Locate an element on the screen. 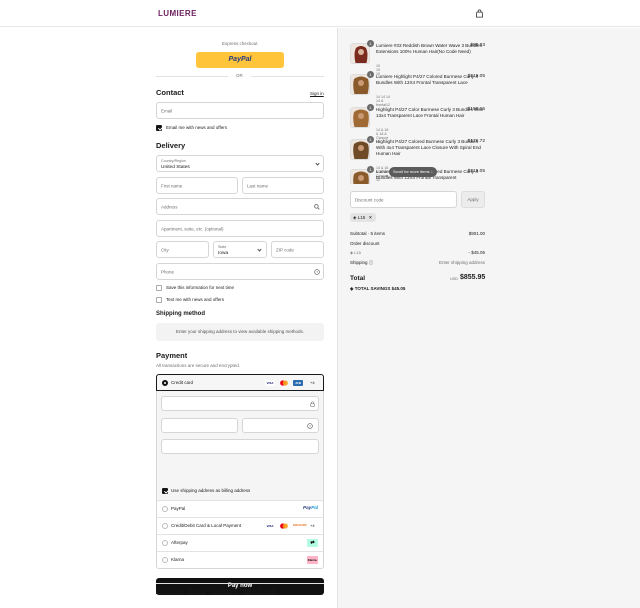 The image size is (640, 608). shipping-policy-link: Shipping is located at coordinates (197, 590).